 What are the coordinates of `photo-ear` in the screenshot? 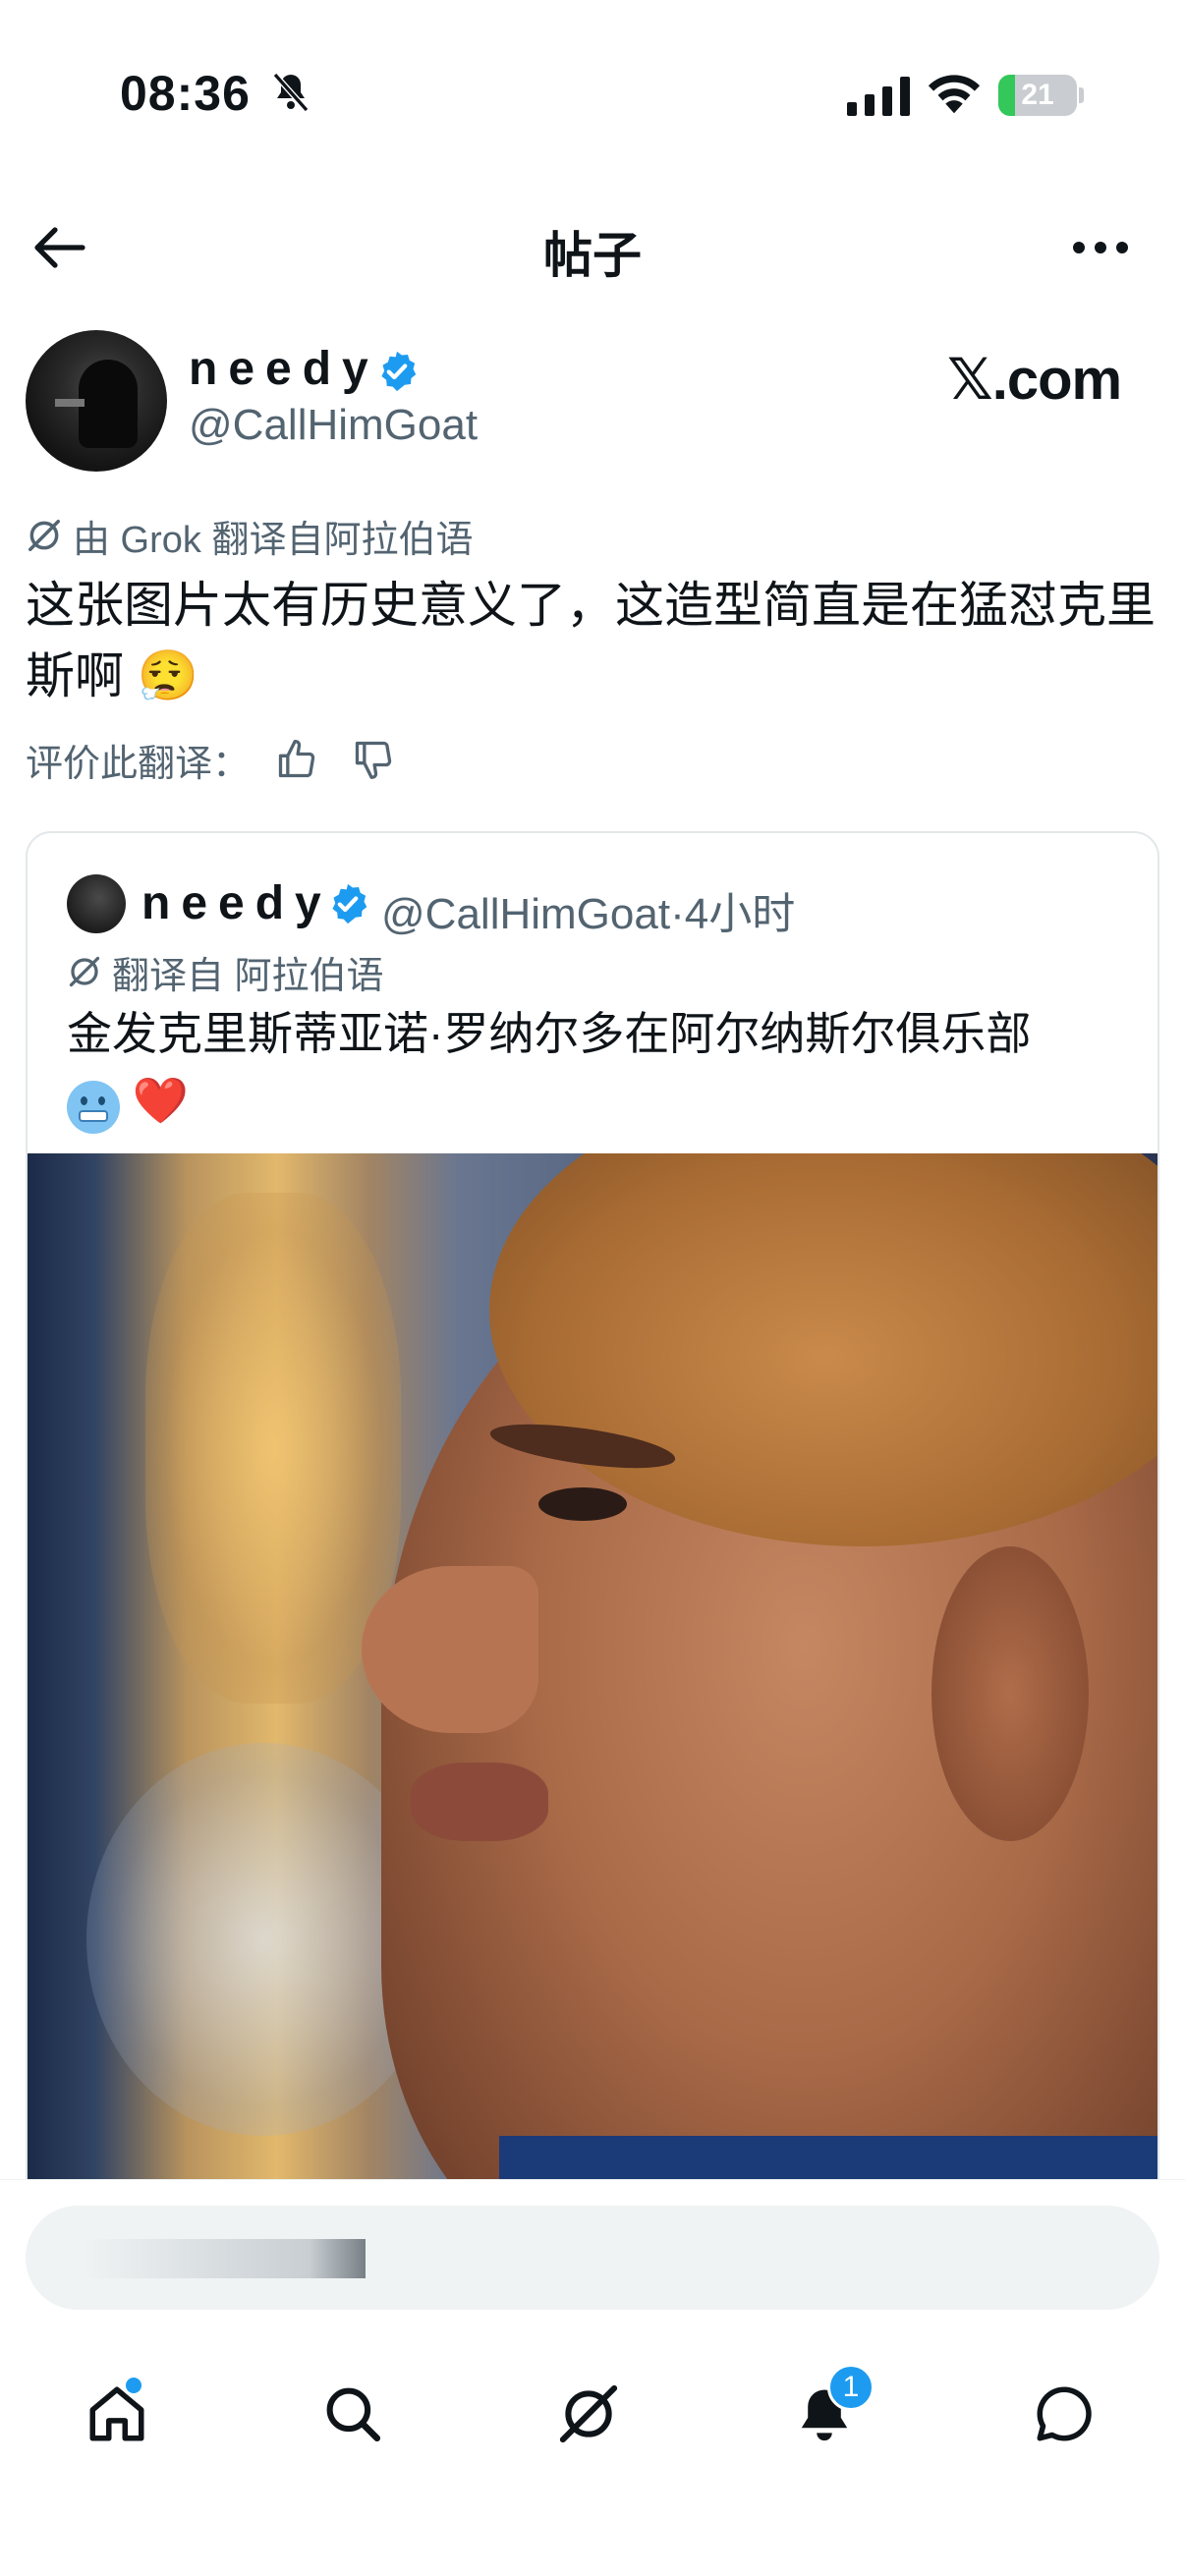 It's located at (1010, 1693).